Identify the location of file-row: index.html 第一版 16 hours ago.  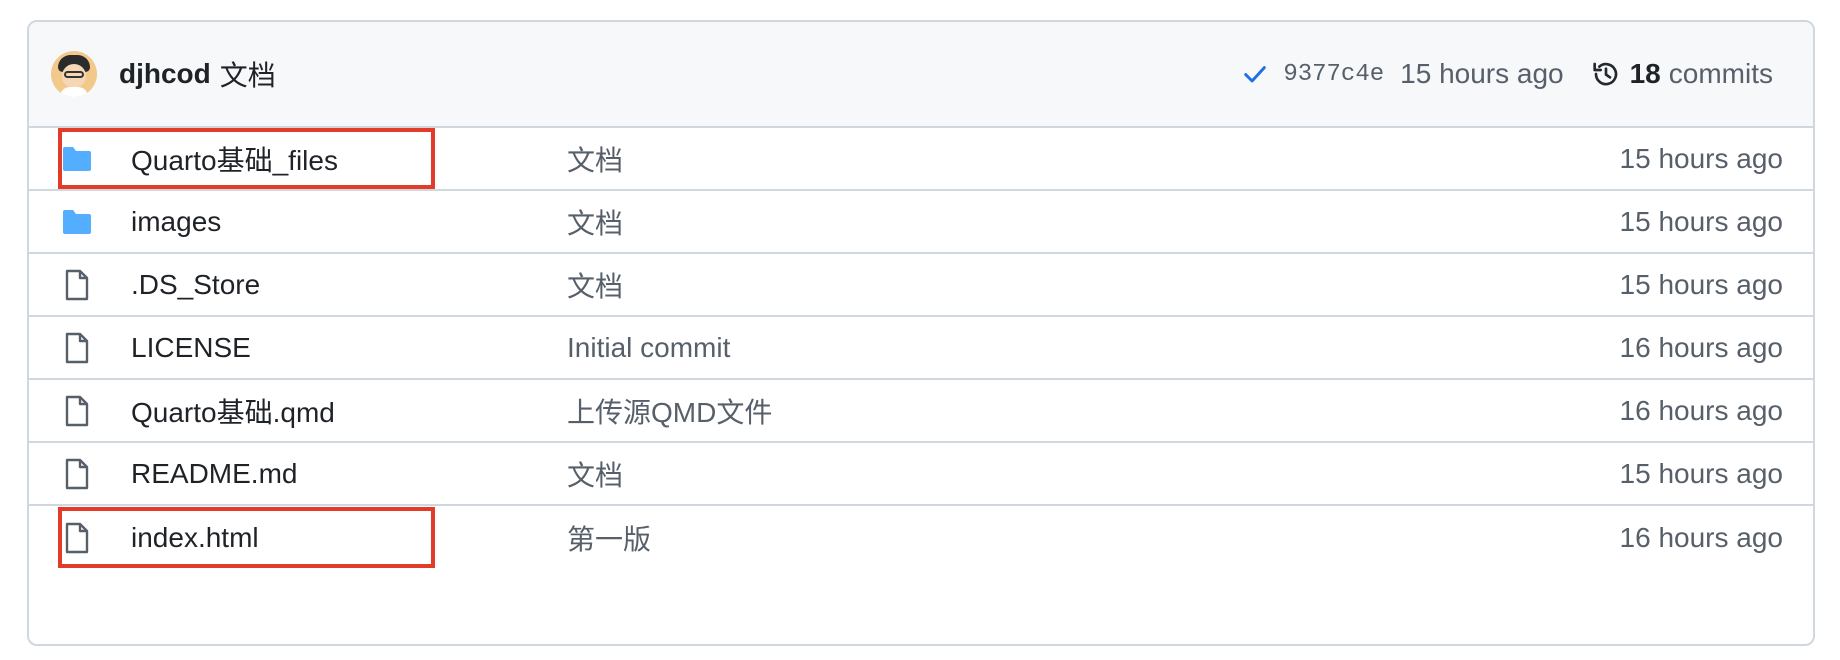
(921, 537).